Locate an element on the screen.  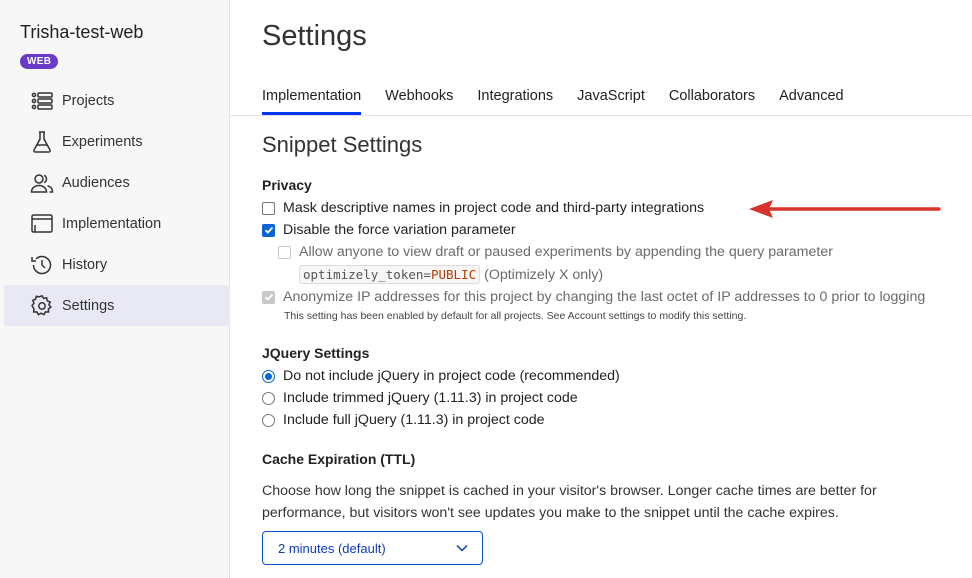
disable-force-option: Disable the force variation parameter is located at coordinates (389, 230).